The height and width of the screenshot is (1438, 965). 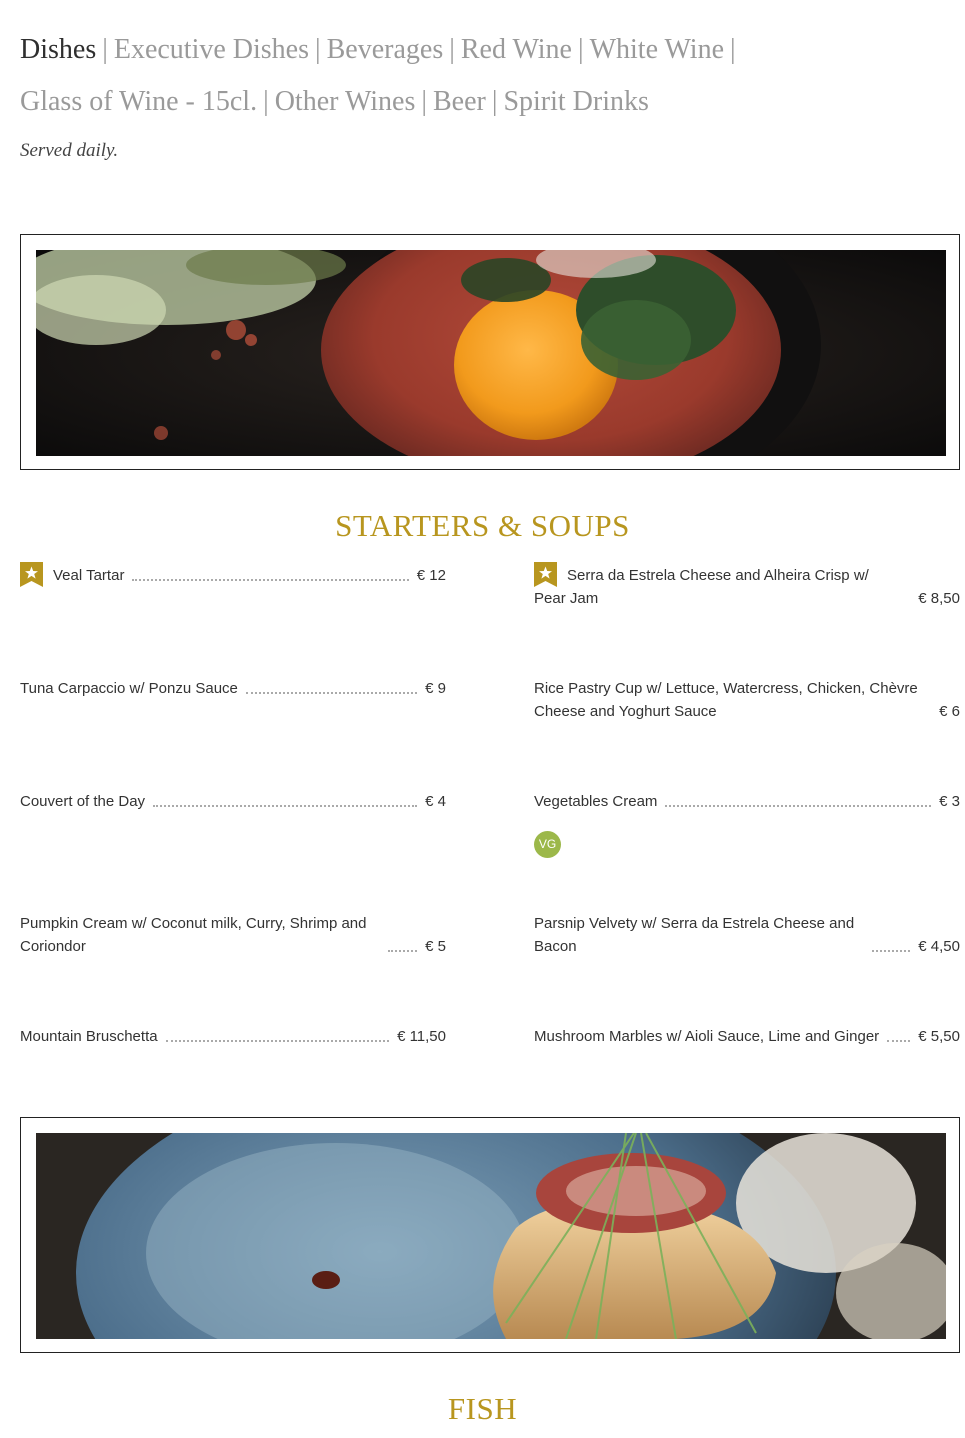 I want to click on item-price: € 5, so click(x=435, y=946).